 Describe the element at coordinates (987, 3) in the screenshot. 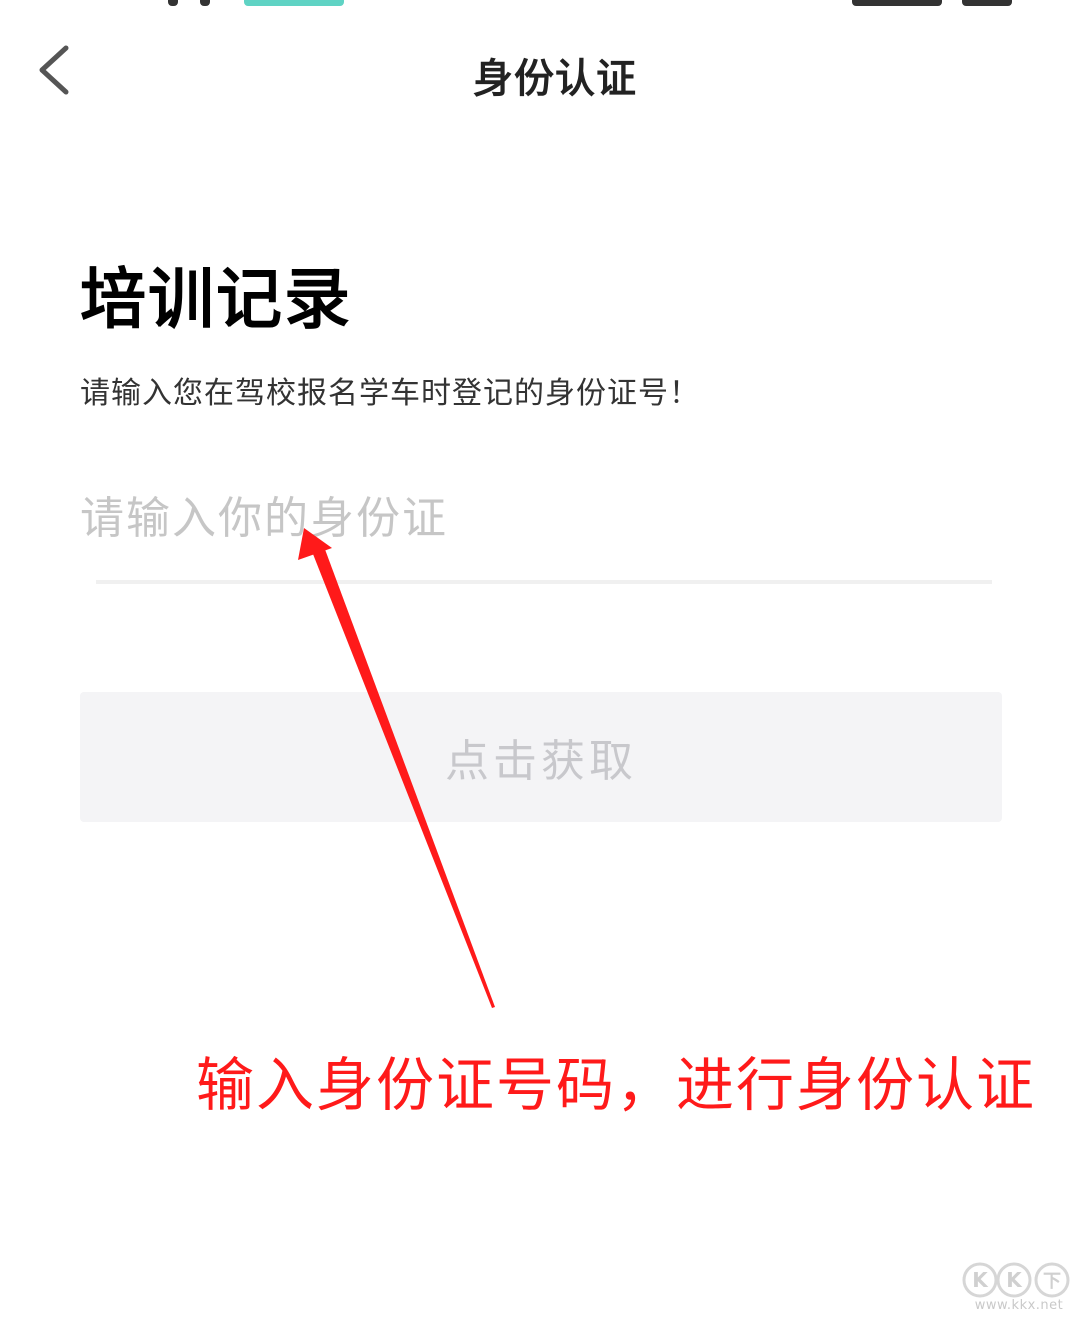

I see `battery-icon` at that location.